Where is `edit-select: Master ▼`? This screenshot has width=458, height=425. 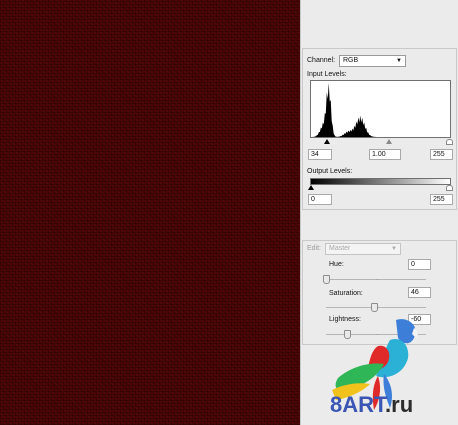 edit-select: Master ▼ is located at coordinates (363, 249).